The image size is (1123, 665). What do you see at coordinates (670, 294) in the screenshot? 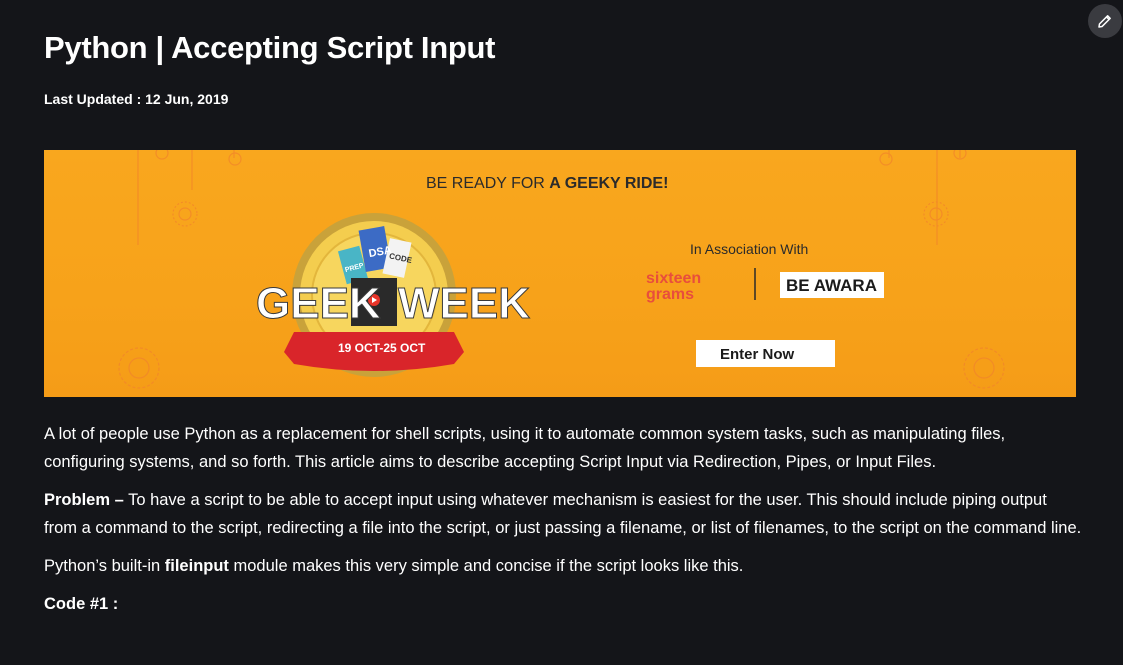
I see `svg-text: grams` at bounding box center [670, 294].